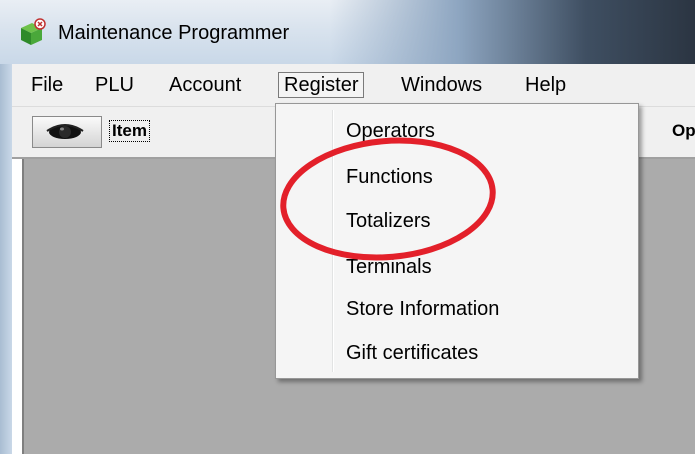 The height and width of the screenshot is (454, 695). I want to click on menu-help: Help, so click(545, 85).